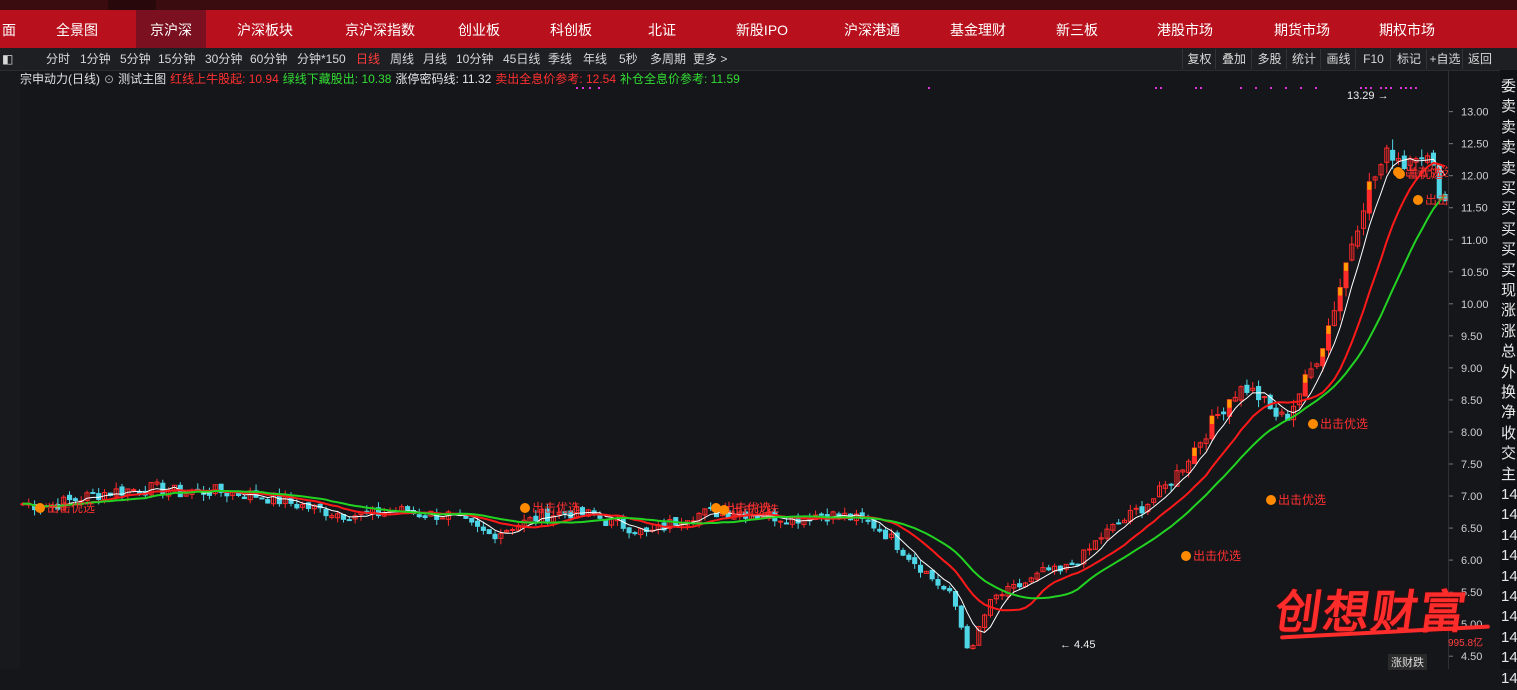  What do you see at coordinates (1233, 59) in the screenshot?
I see `toolbar-right-button-1: 叠加` at bounding box center [1233, 59].